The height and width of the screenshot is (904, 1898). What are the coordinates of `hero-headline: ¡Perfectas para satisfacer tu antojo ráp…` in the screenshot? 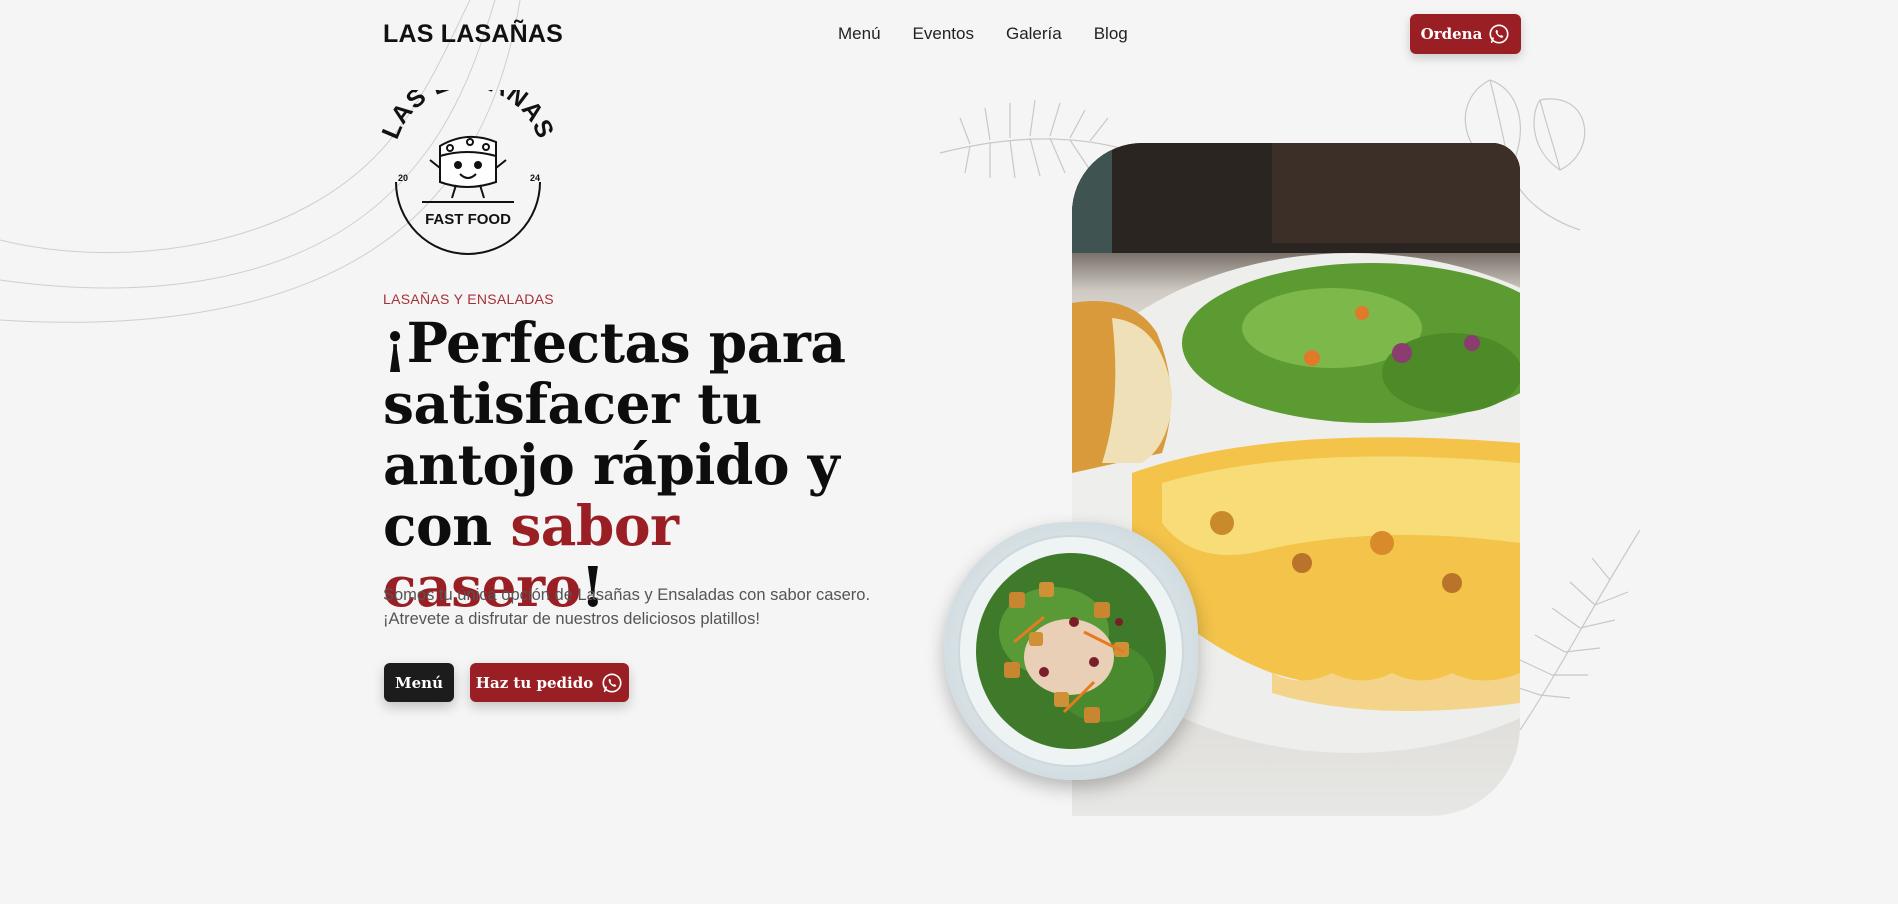 It's located at (643, 464).